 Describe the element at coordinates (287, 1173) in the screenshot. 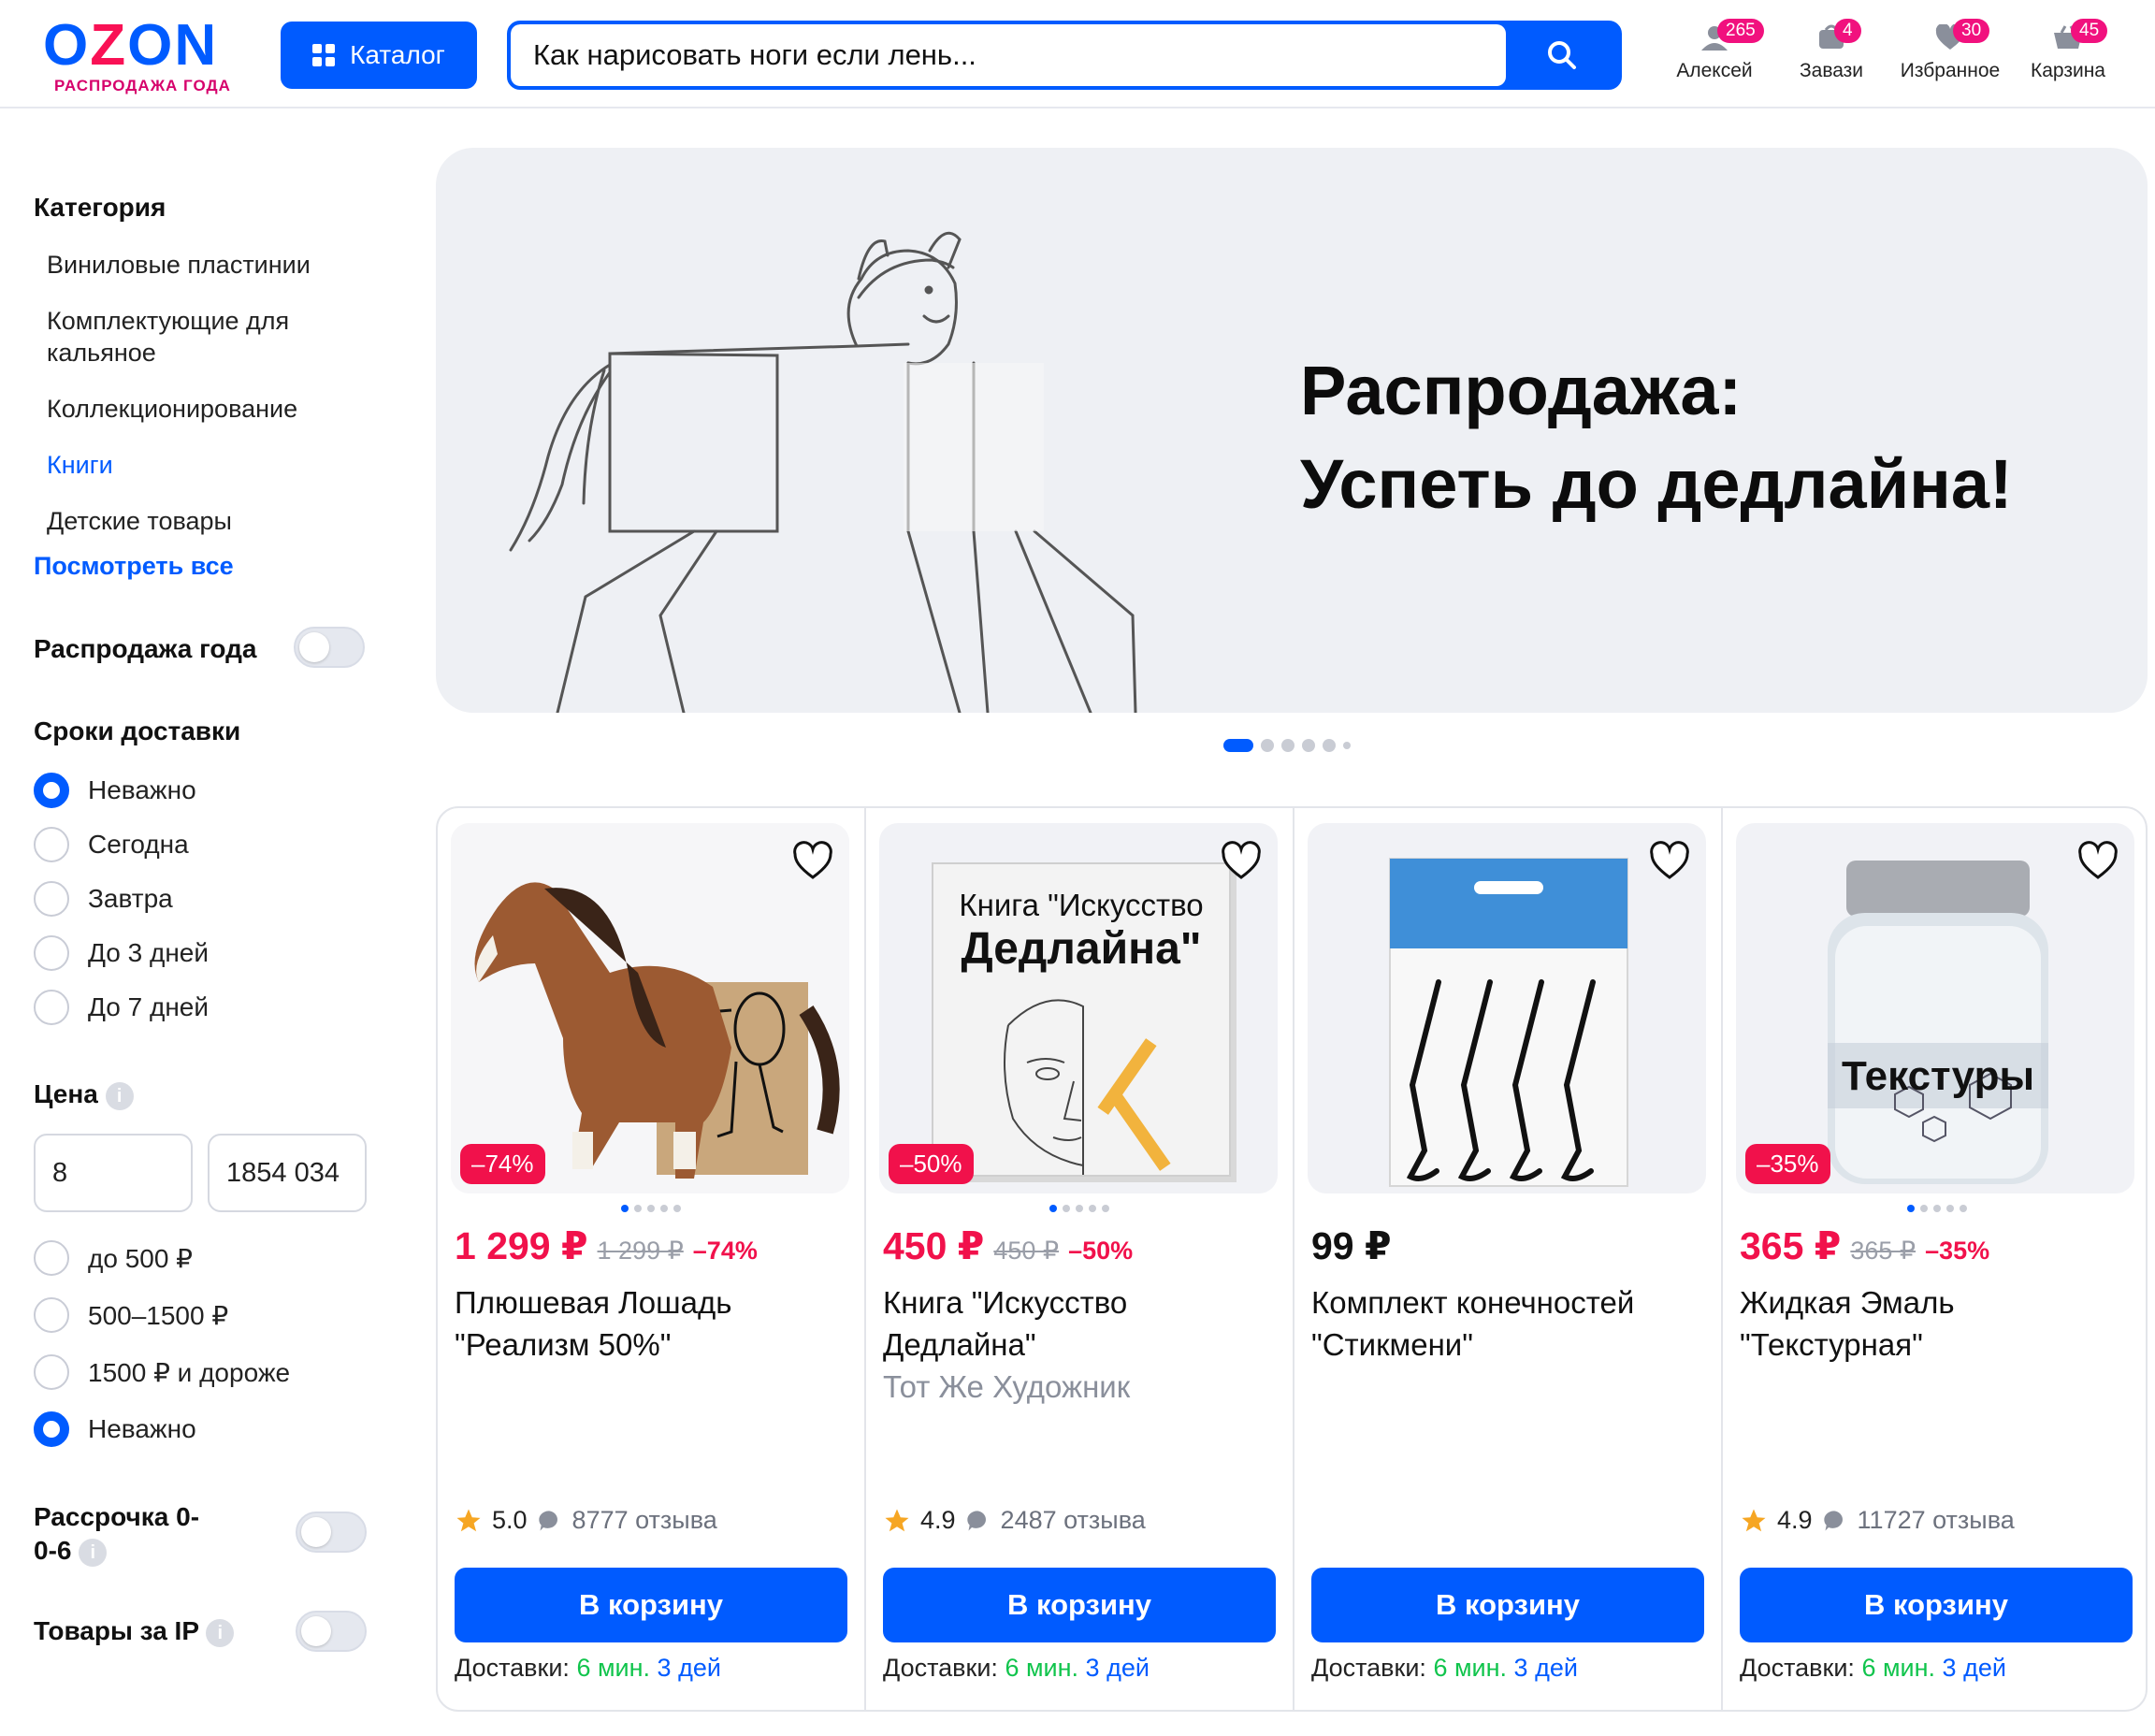

I see `price-to-field: 1854 034` at that location.